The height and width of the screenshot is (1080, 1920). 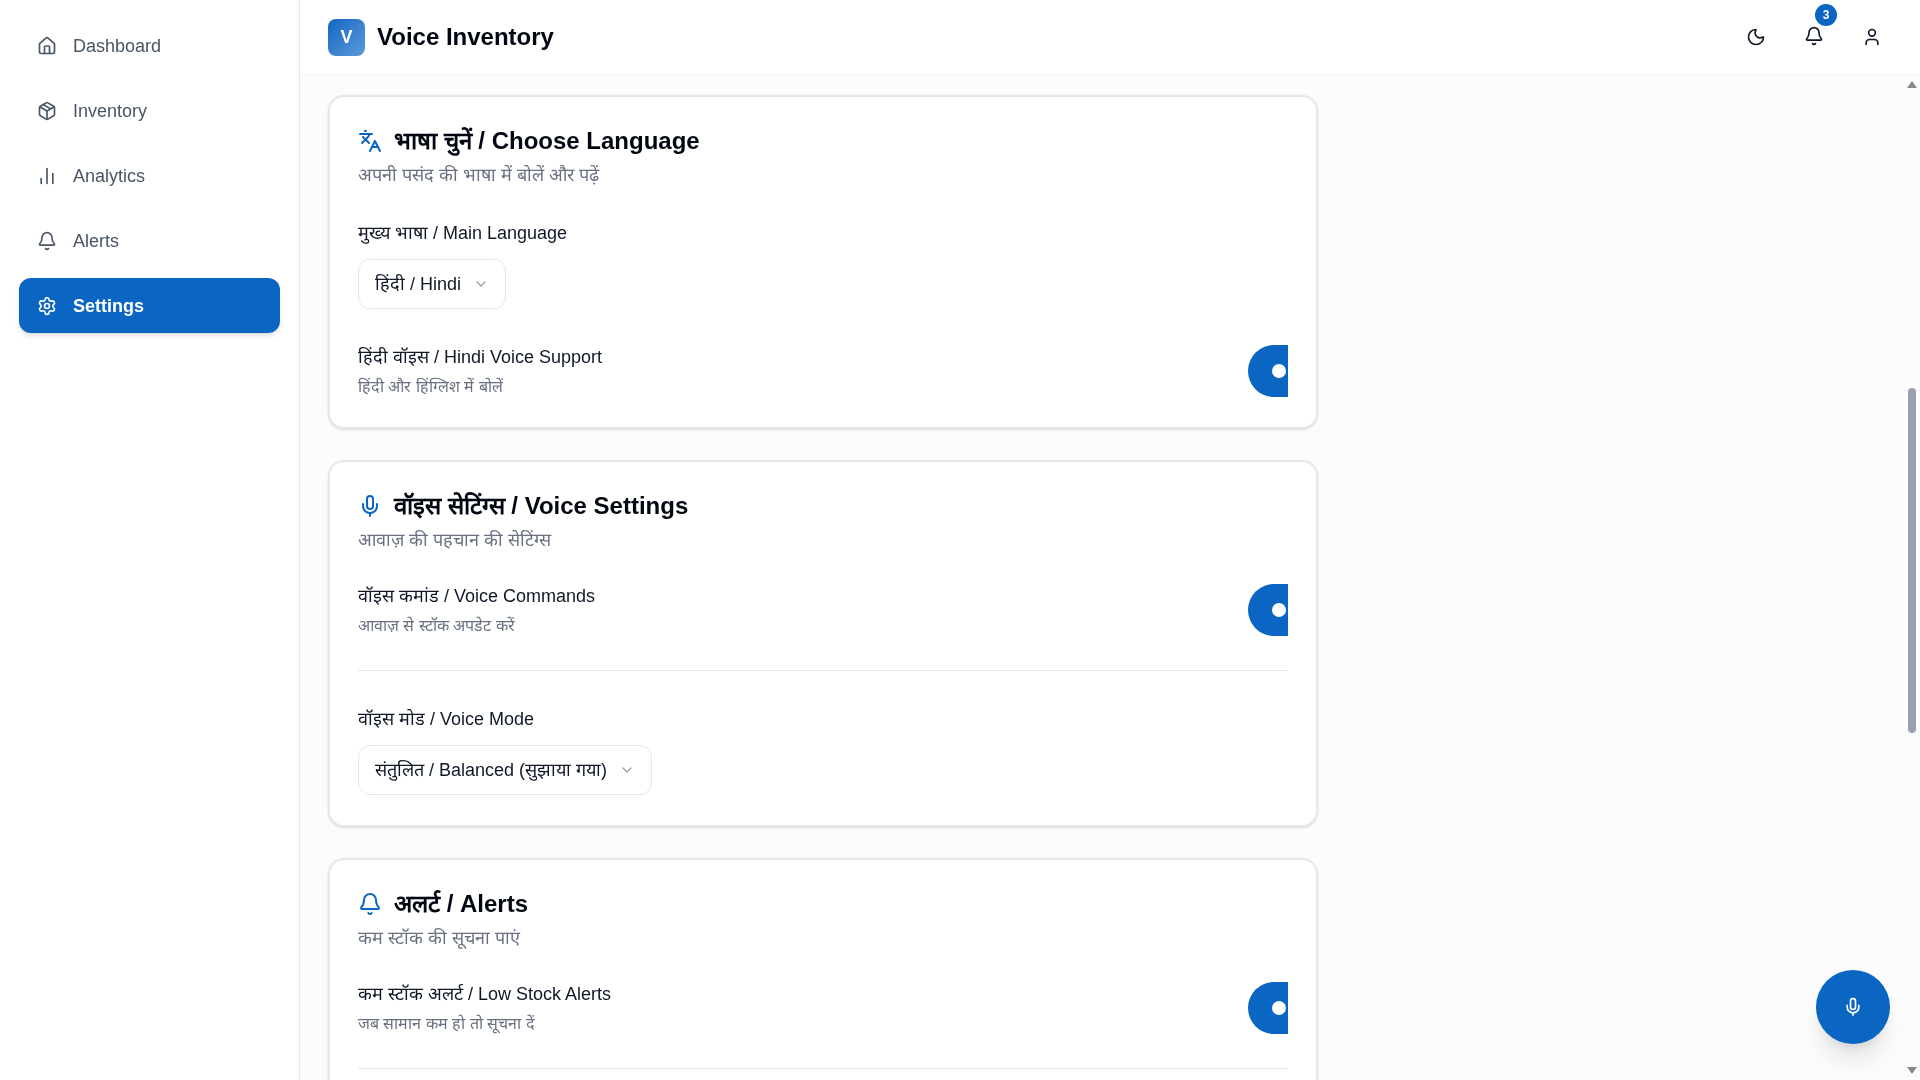 What do you see at coordinates (541, 506) in the screenshot?
I see `card-title: वॉइस सेटिंग्स / Voice Settings` at bounding box center [541, 506].